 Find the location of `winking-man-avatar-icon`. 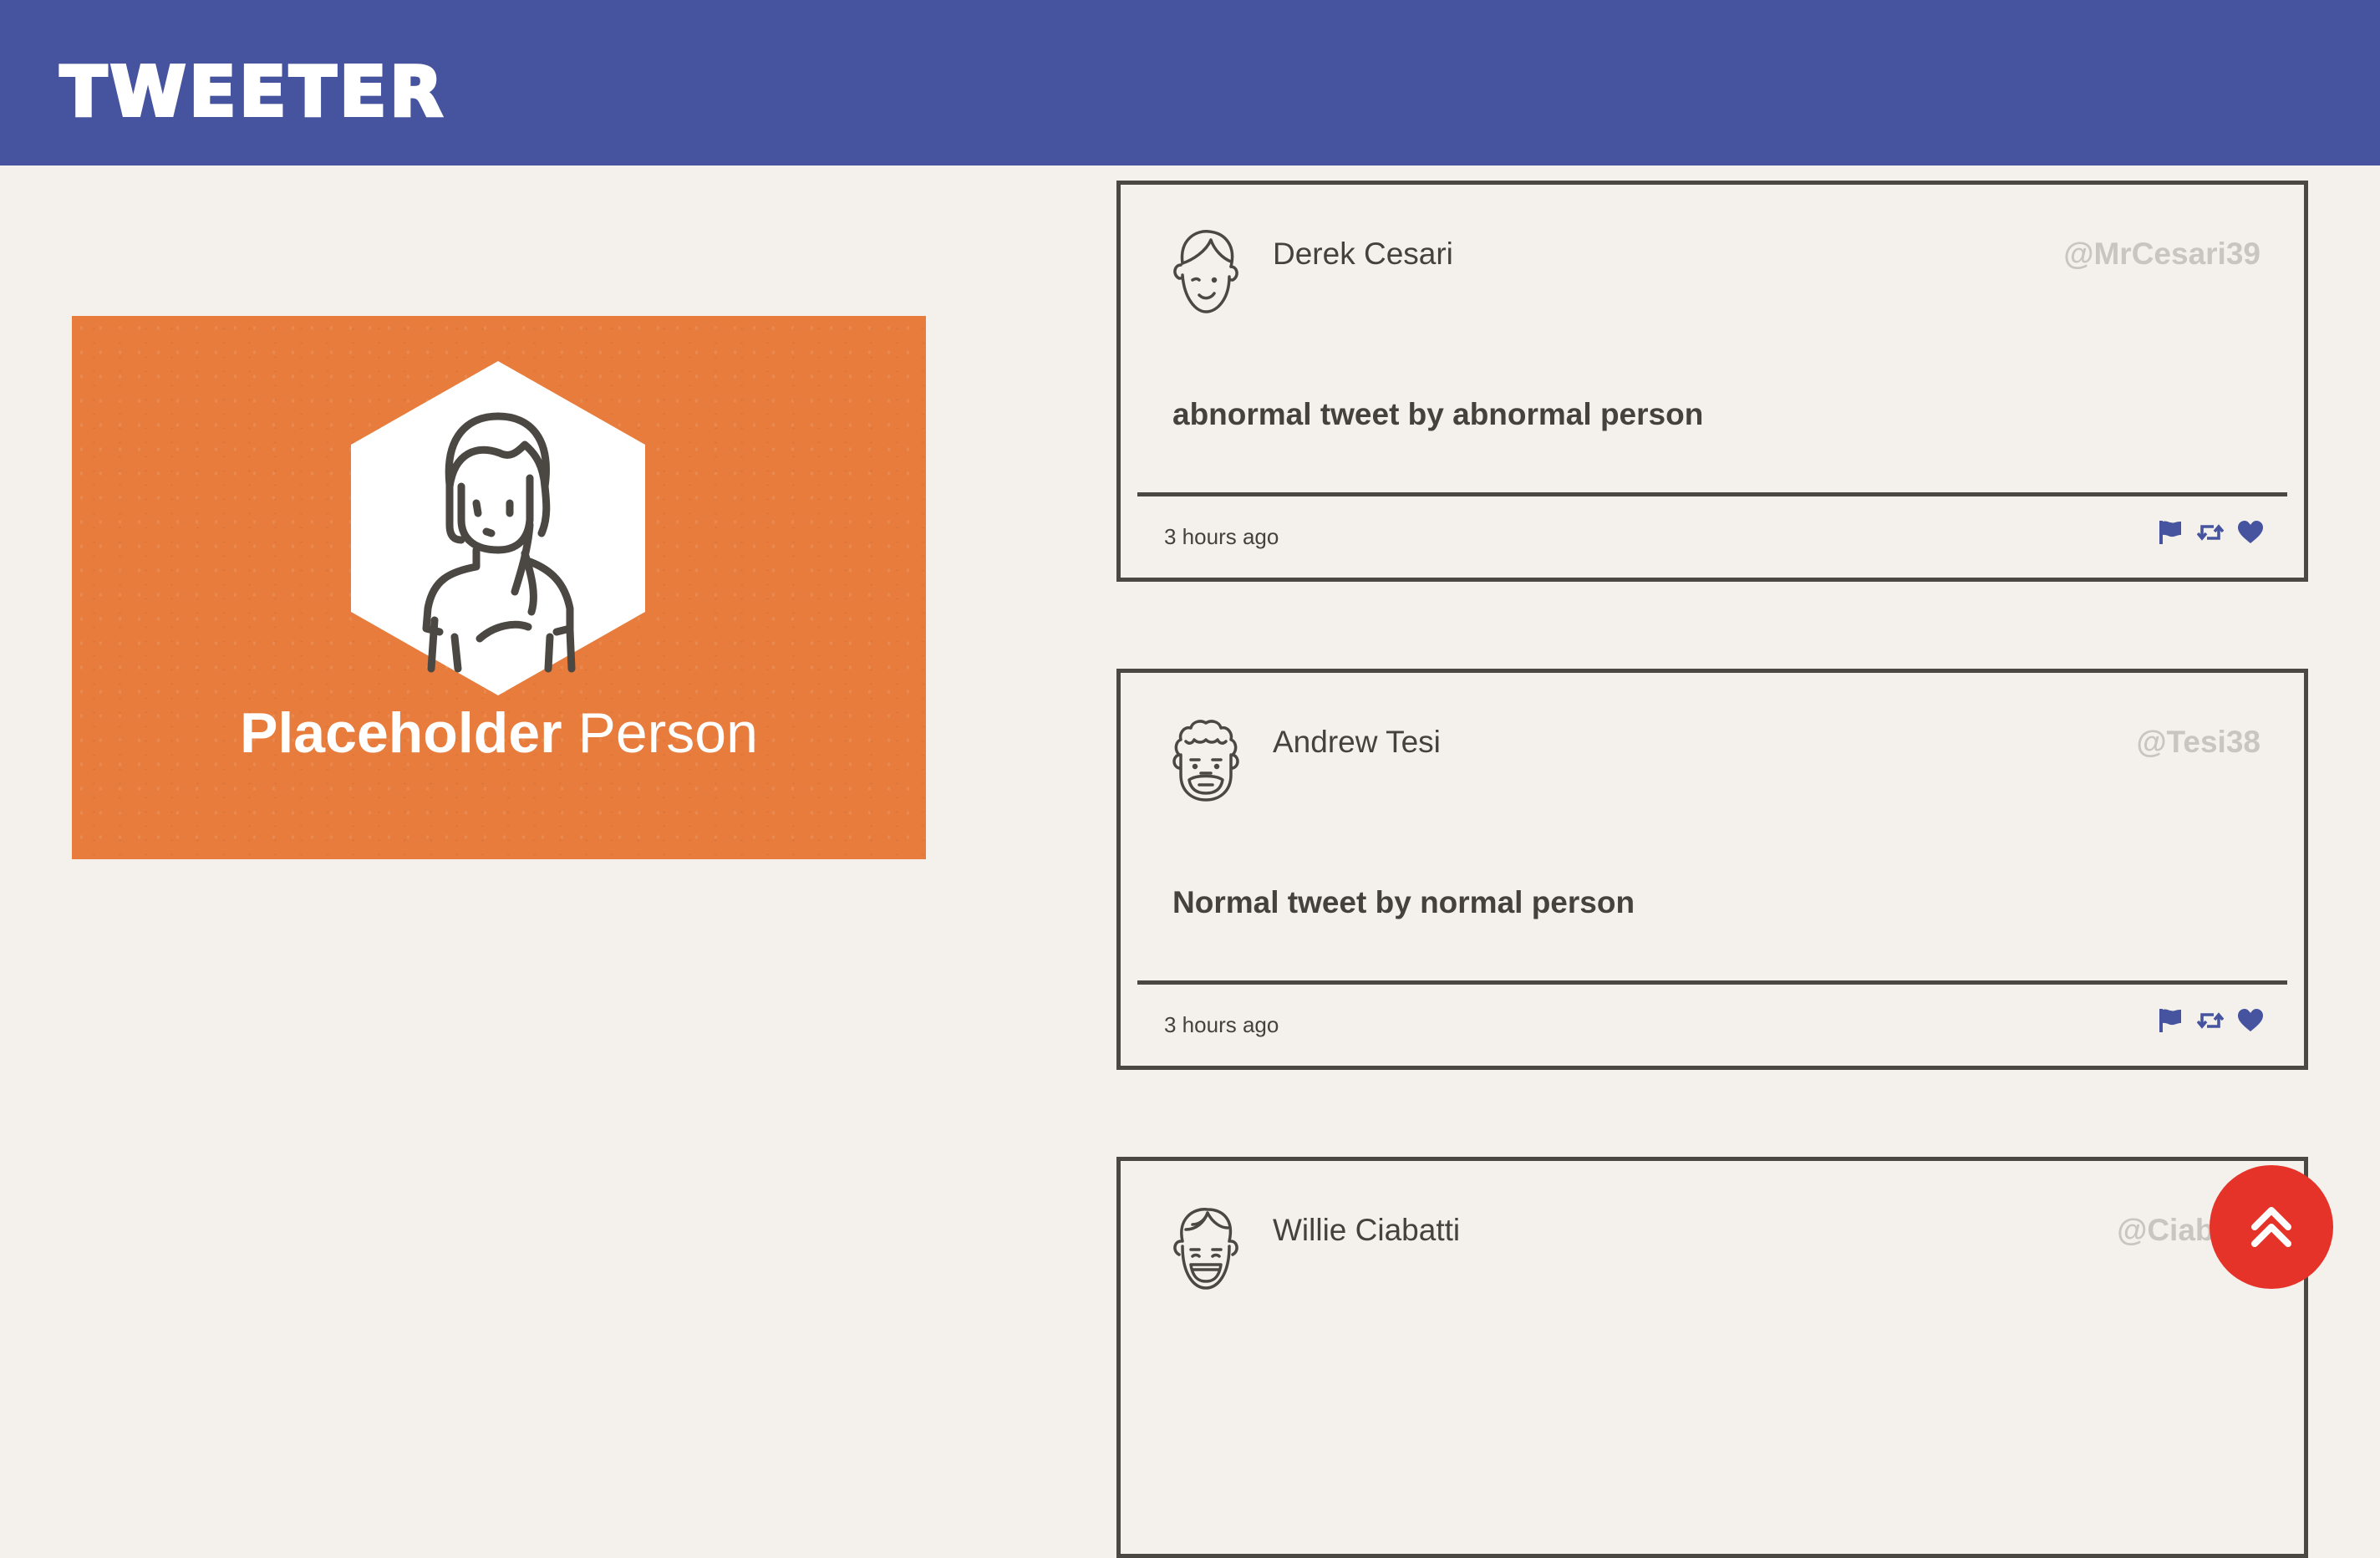

winking-man-avatar-icon is located at coordinates (1205, 271).